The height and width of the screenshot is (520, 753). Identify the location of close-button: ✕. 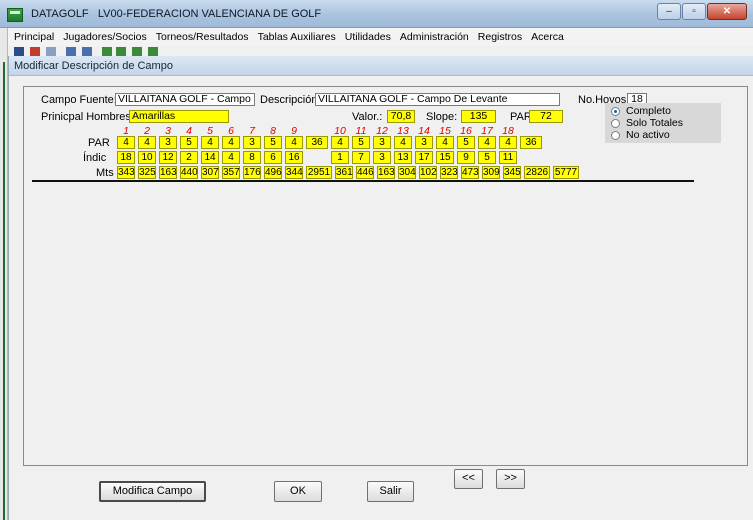
(727, 11).